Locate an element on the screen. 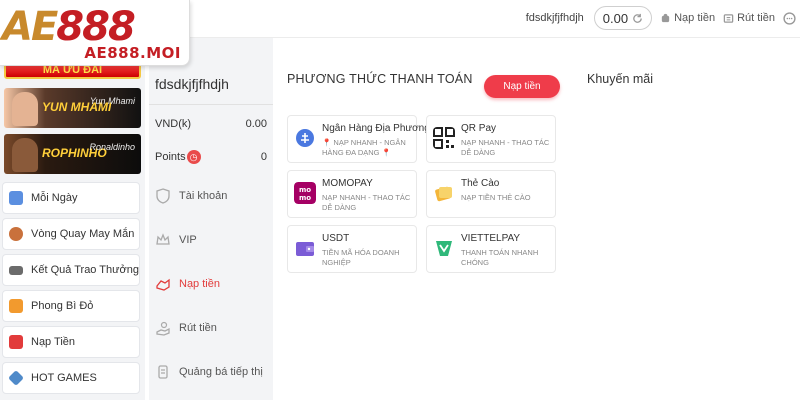  bank-icon is located at coordinates (305, 138).